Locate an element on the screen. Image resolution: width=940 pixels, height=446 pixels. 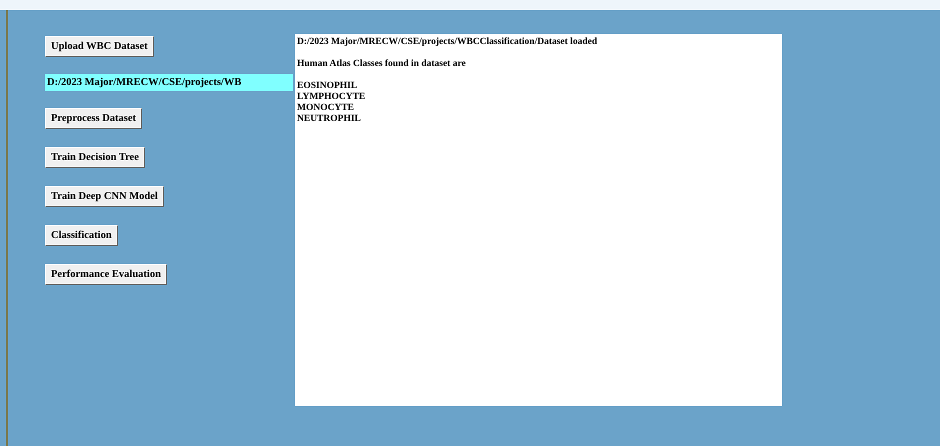
output-line: NEUTROPHIL is located at coordinates (329, 119).